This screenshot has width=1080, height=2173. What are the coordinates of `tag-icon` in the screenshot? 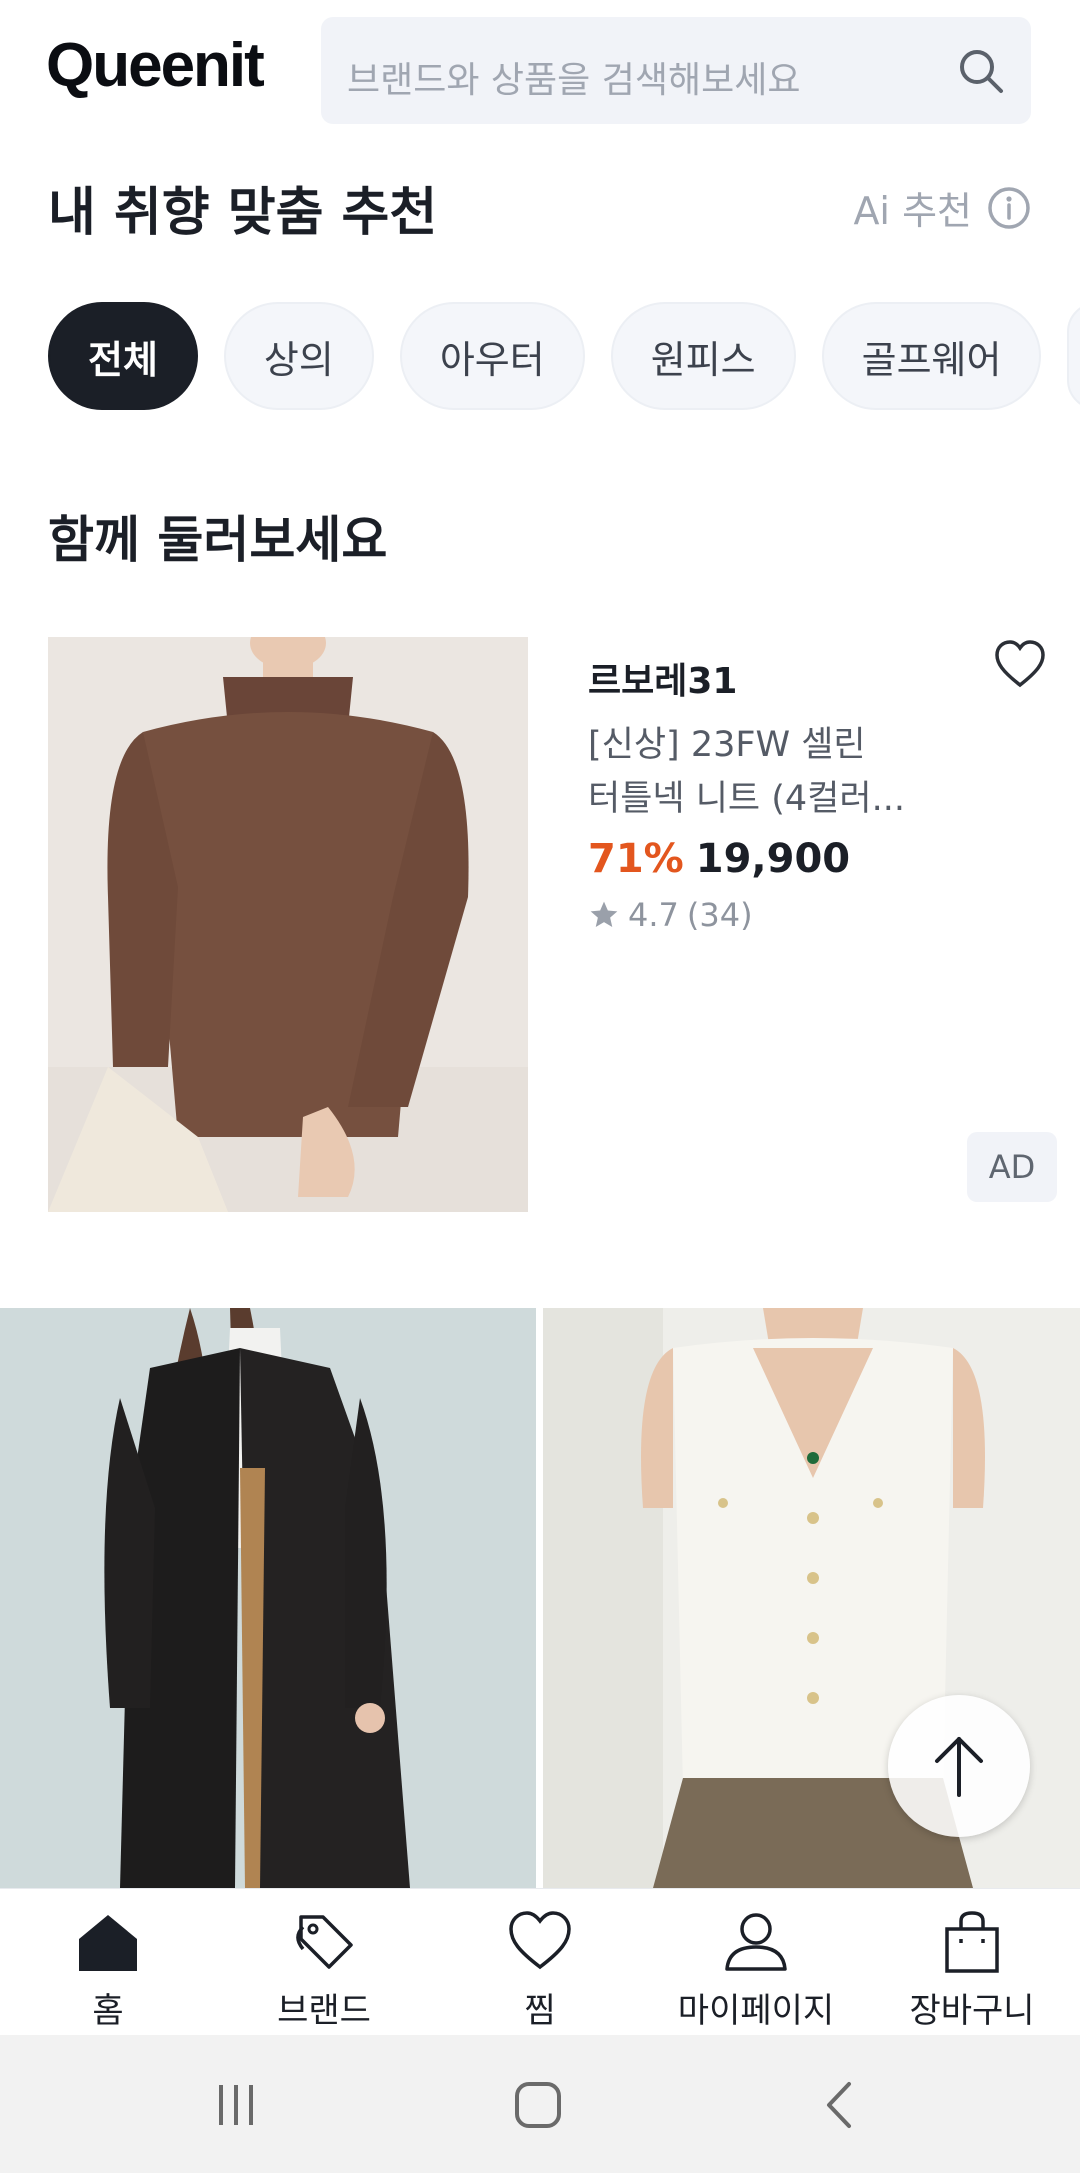 It's located at (324, 1942).